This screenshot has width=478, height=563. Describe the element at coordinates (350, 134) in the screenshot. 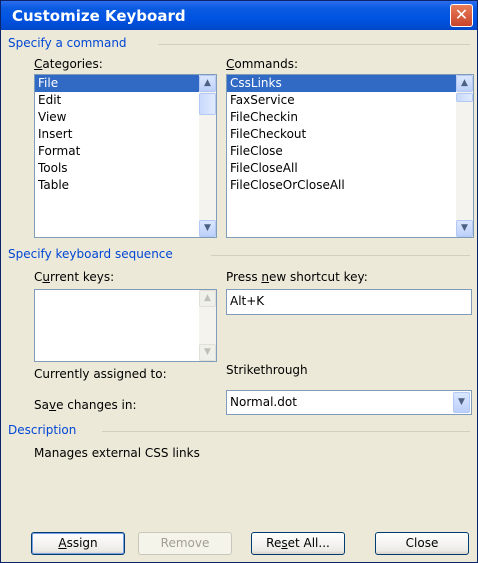

I see `list-item: FileCheckout` at that location.